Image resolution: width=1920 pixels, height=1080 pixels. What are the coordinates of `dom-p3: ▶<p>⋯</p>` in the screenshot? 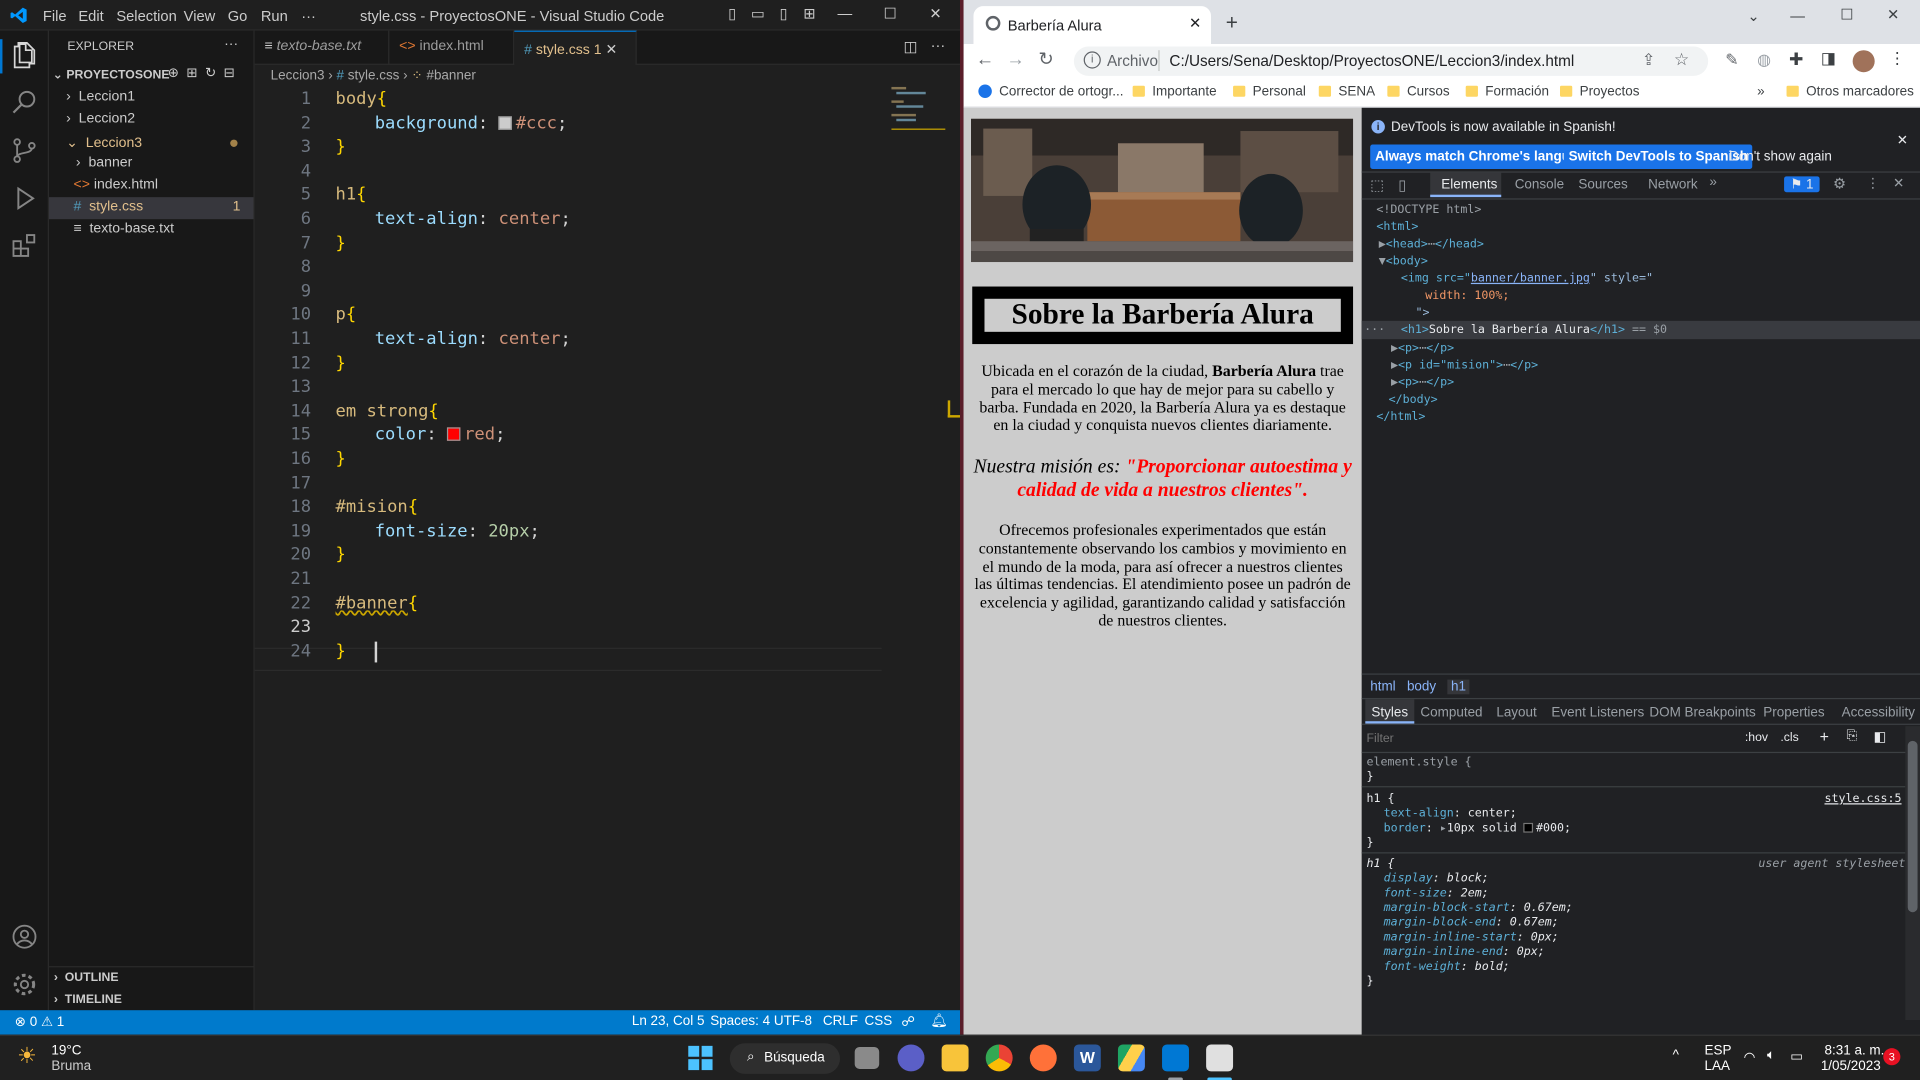 It's located at (1422, 382).